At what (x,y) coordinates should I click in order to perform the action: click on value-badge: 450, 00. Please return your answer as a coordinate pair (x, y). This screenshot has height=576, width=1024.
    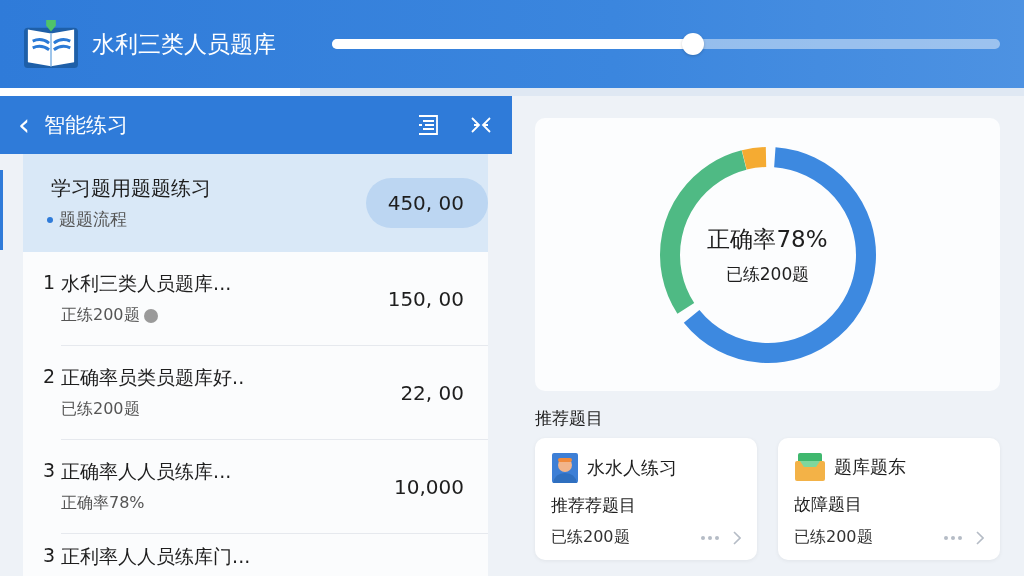
    Looking at the image, I should click on (426, 203).